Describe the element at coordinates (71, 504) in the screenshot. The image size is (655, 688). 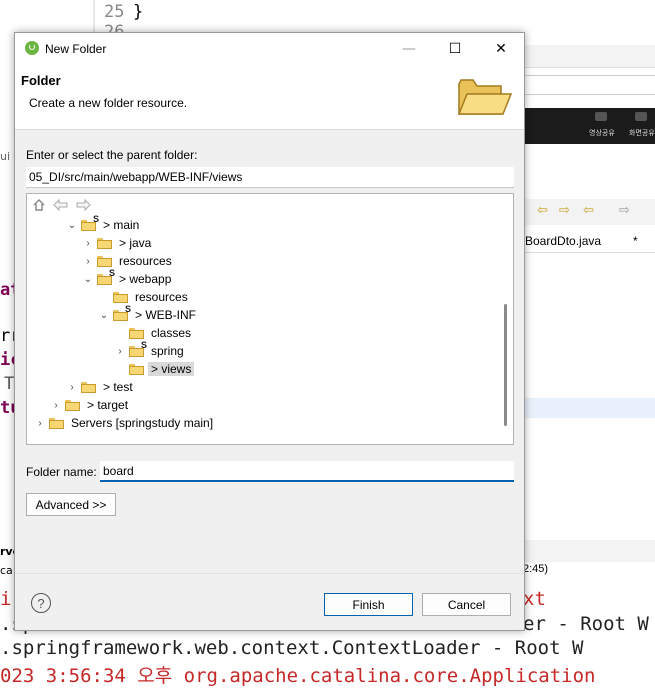
I see `advanced-button: Advanced >>` at that location.